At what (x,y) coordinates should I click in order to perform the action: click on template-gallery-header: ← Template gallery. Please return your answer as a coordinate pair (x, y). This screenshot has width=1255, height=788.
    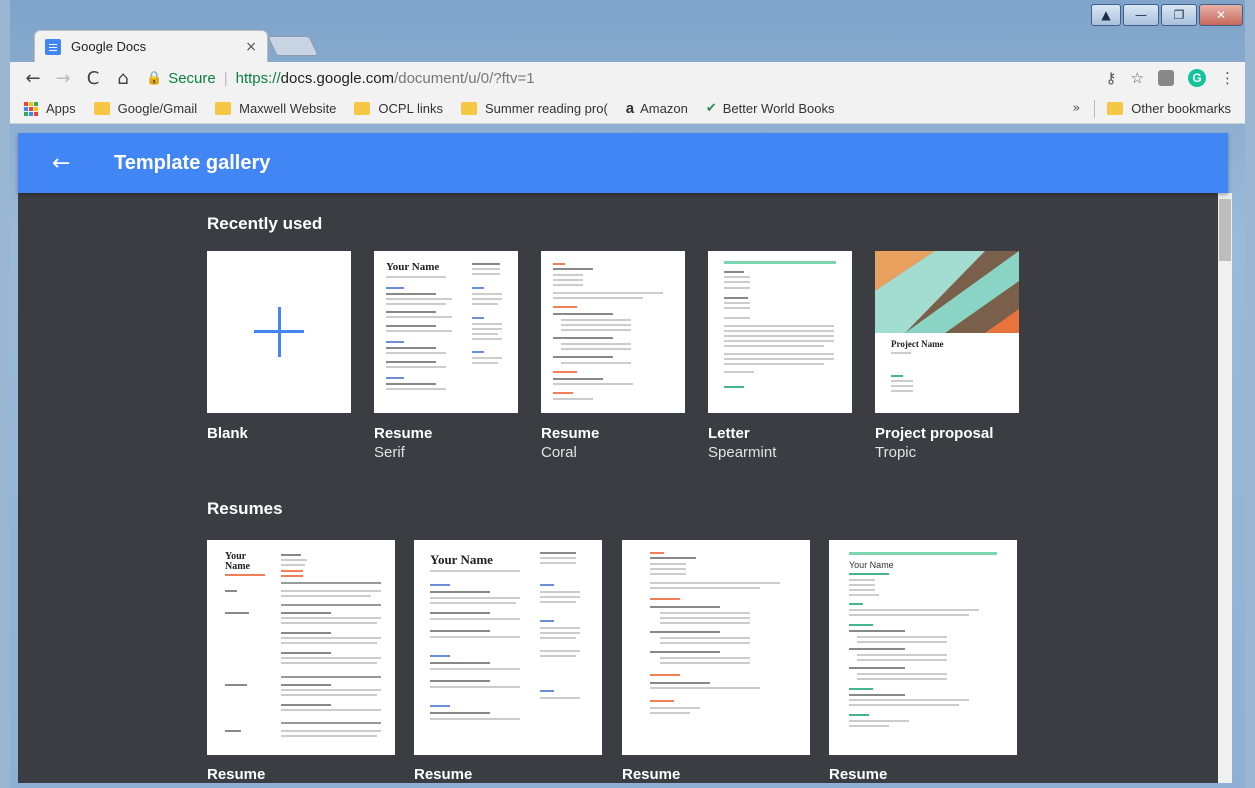
    Looking at the image, I should click on (623, 163).